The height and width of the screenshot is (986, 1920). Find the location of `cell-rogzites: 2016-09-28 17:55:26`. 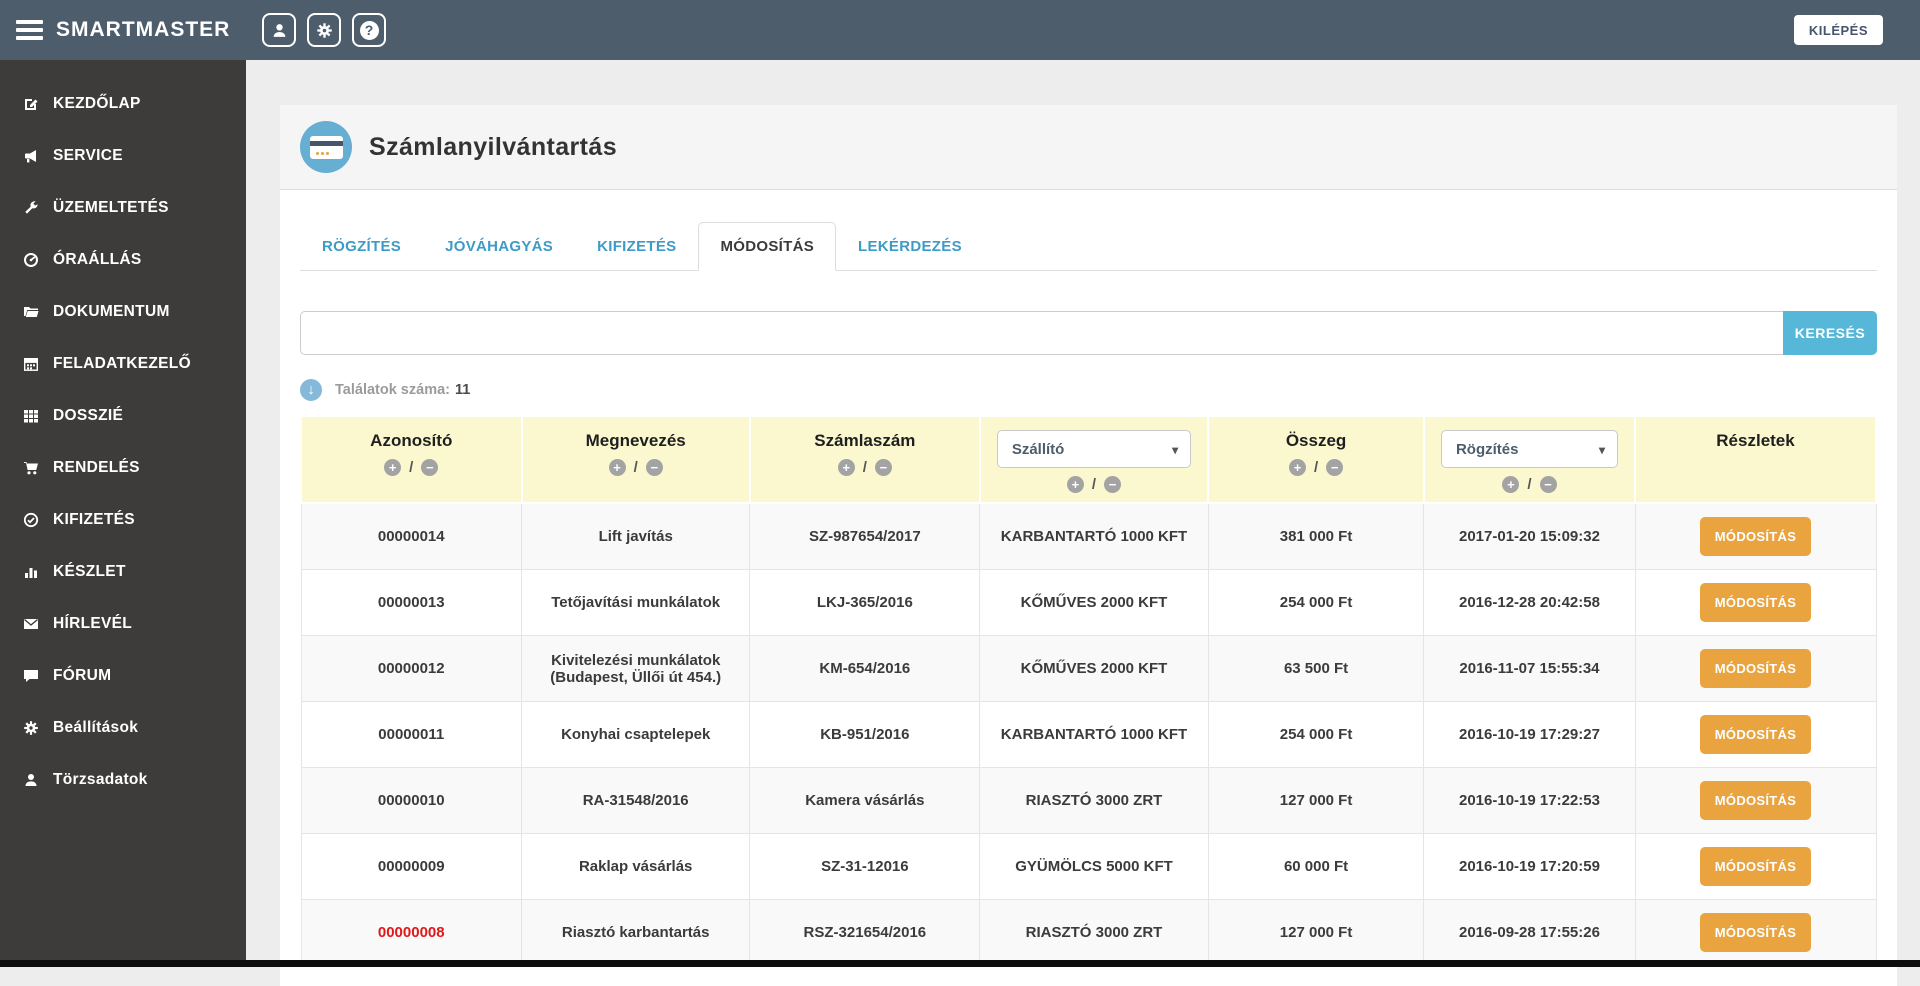

cell-rogzites: 2016-09-28 17:55:26 is located at coordinates (1529, 932).